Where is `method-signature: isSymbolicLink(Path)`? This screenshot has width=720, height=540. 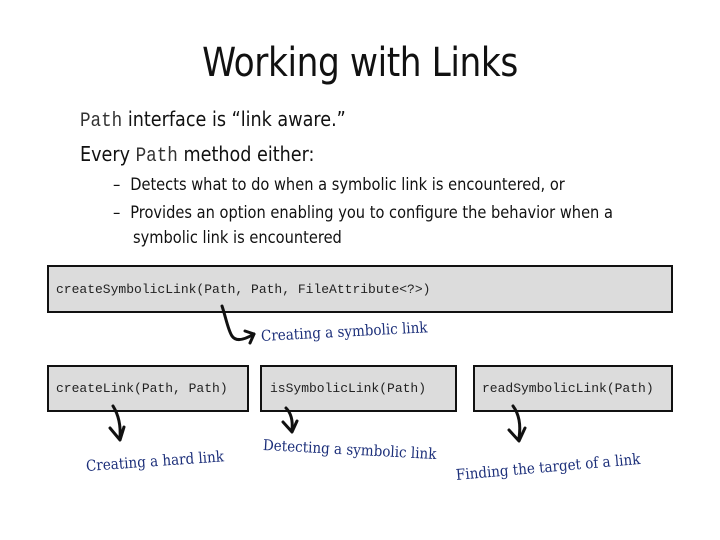 method-signature: isSymbolicLink(Path) is located at coordinates (348, 388).